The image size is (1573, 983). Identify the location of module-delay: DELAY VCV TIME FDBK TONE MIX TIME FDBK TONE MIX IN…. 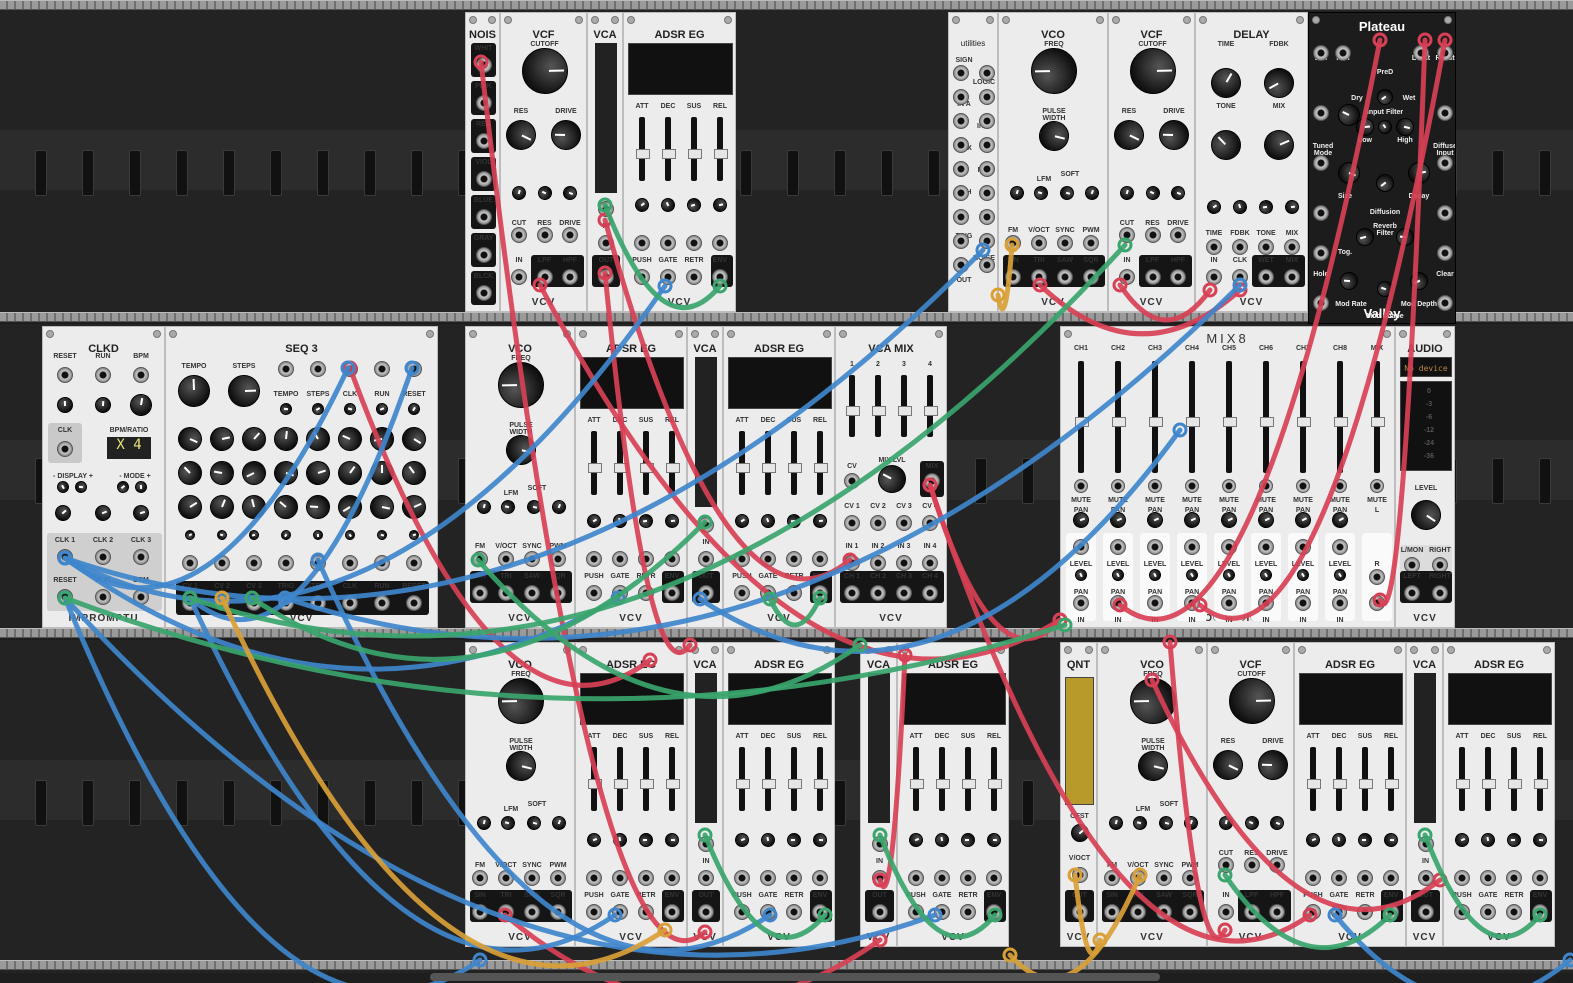
(1251, 162).